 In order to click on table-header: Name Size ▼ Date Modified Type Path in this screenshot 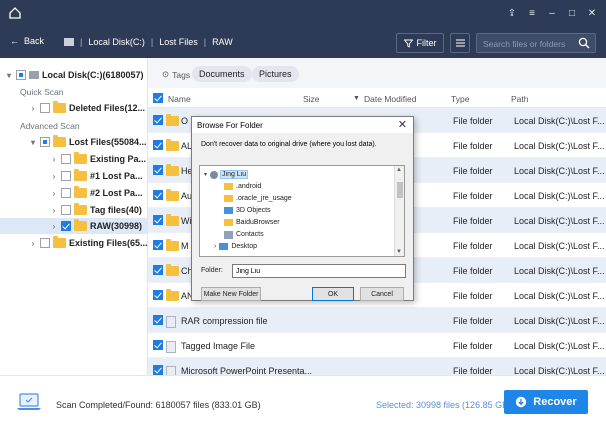, I will do `click(377, 98)`.